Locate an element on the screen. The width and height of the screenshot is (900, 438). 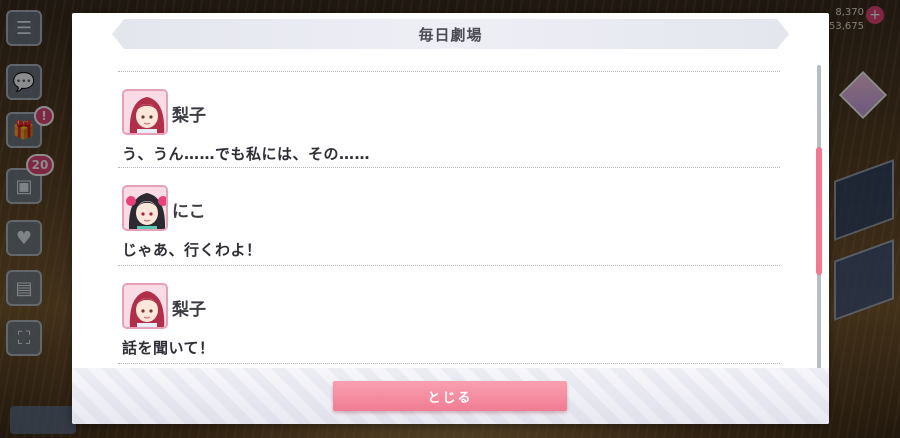
dialogue-text: じゃあ、行くわよ！ is located at coordinates (192, 250).